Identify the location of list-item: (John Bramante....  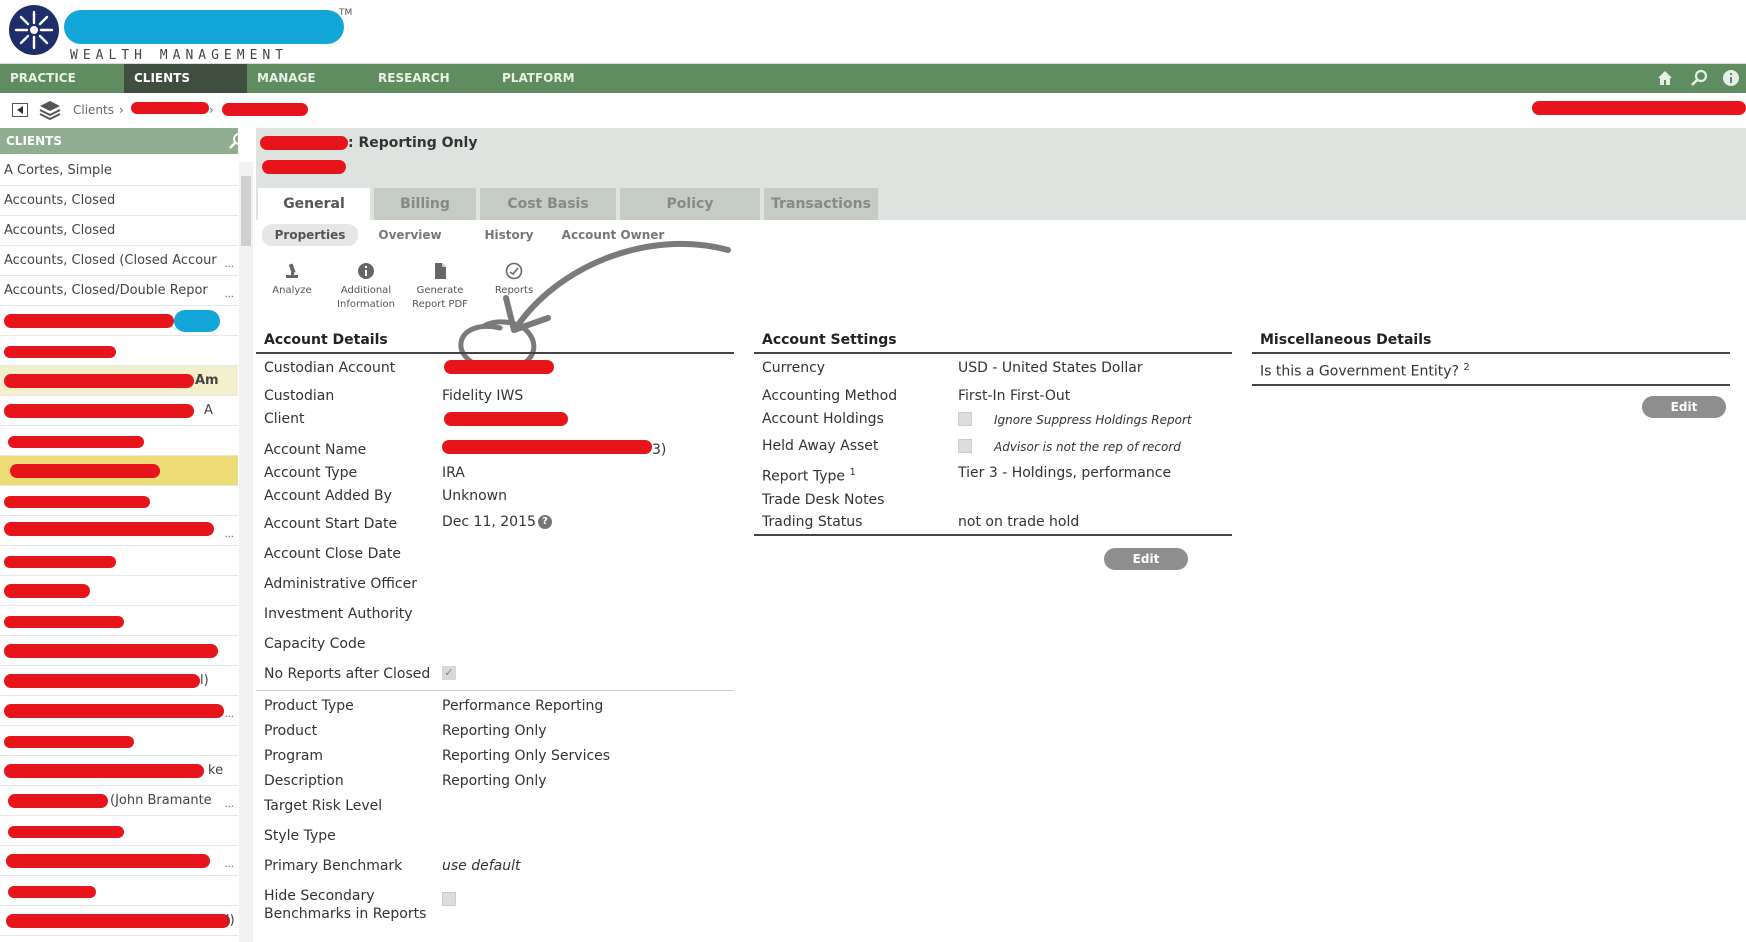
(119, 801).